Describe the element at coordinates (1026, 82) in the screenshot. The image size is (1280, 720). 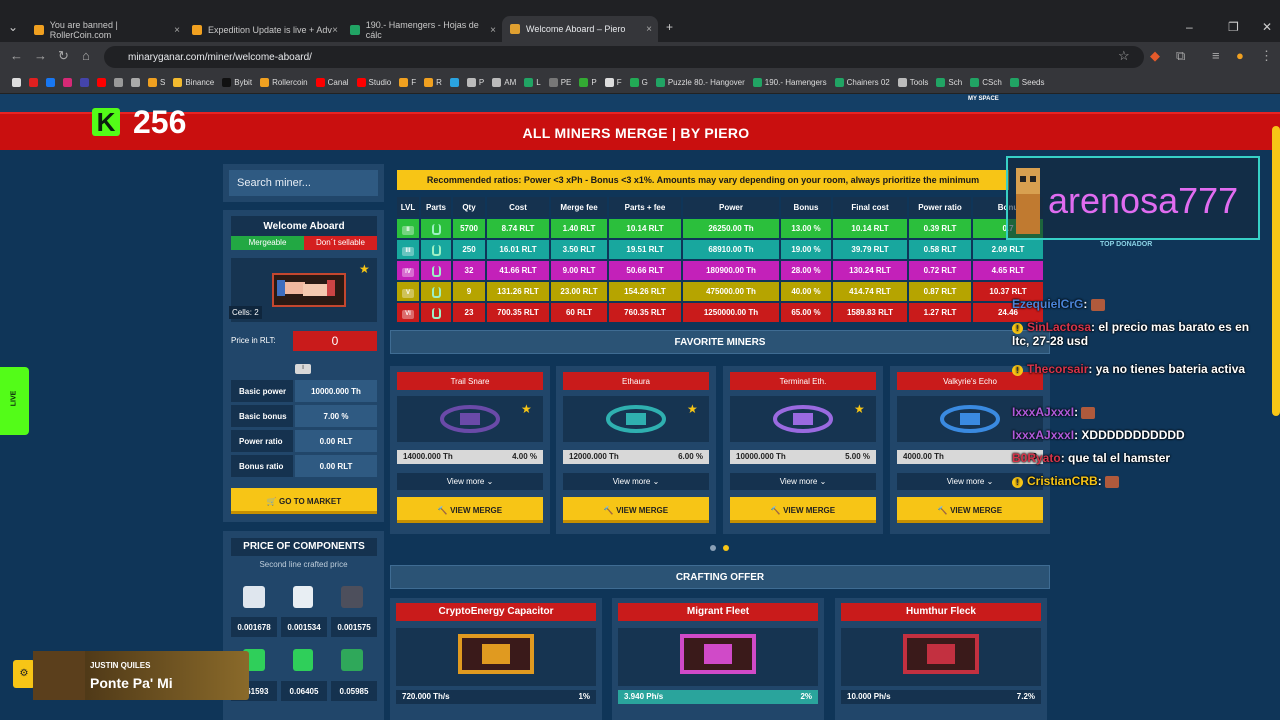
I see `bookmark-seeds: Seeds` at that location.